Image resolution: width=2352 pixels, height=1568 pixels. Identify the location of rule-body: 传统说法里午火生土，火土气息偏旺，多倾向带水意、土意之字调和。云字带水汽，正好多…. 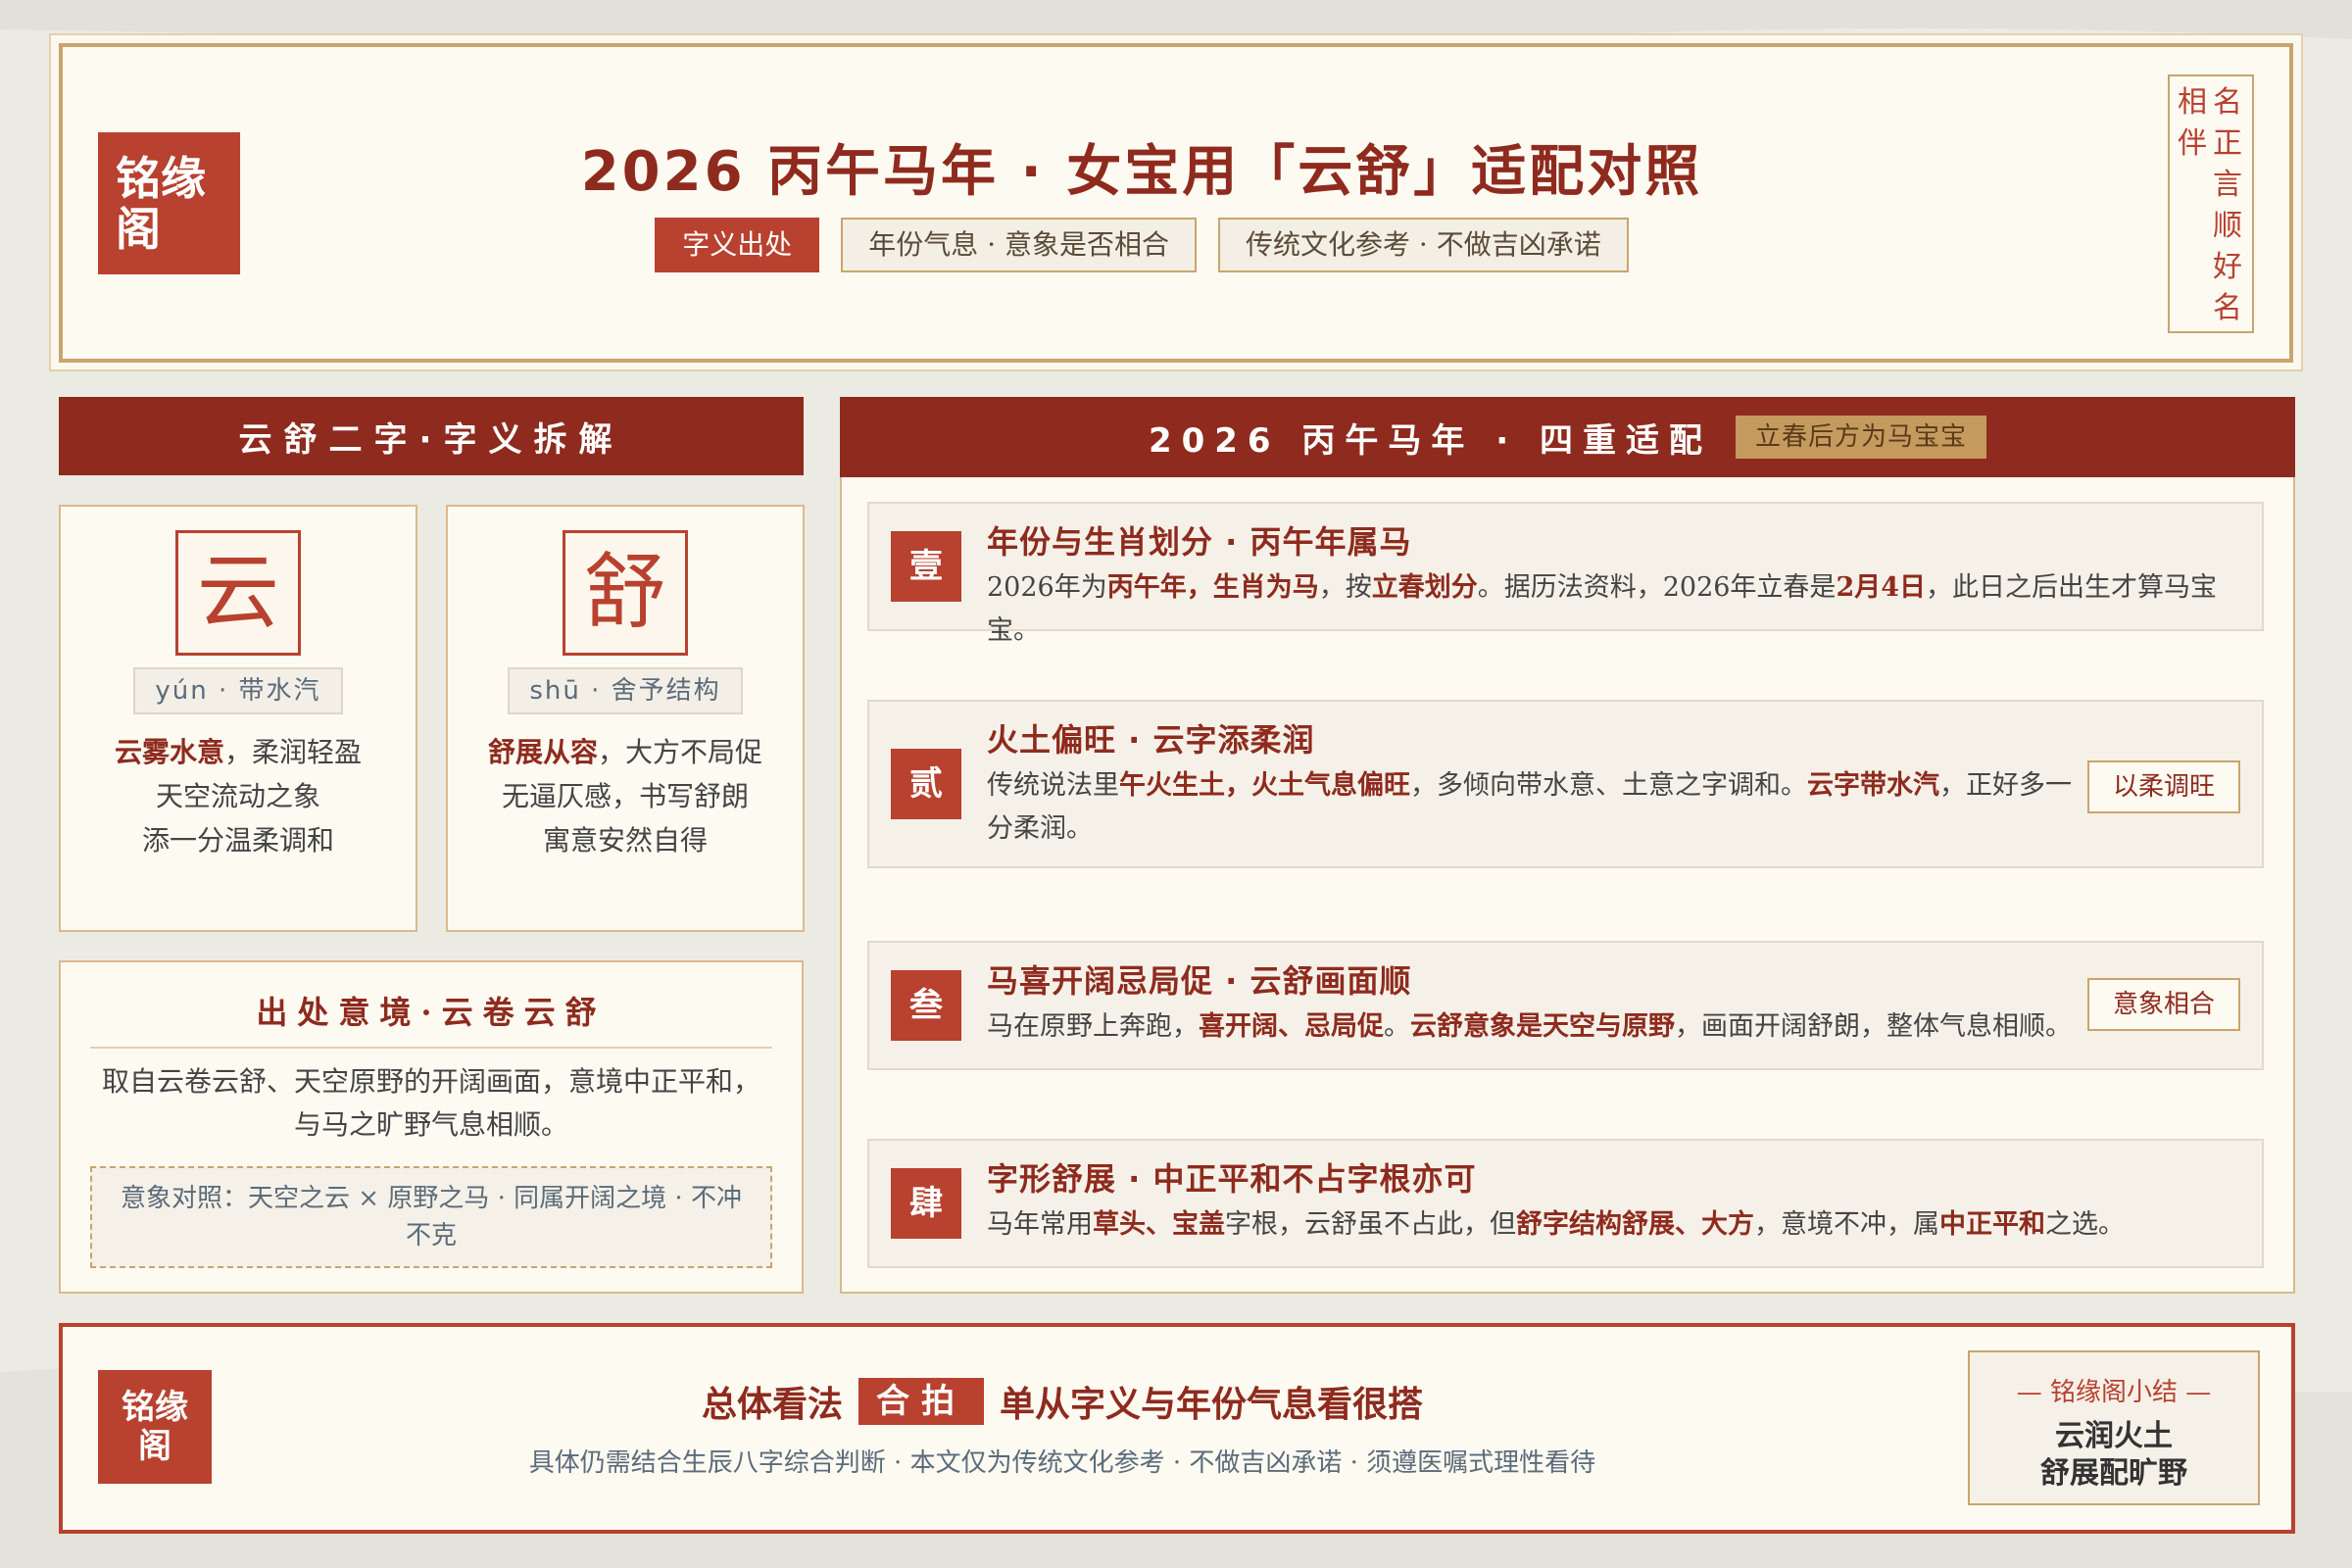
(1531, 807).